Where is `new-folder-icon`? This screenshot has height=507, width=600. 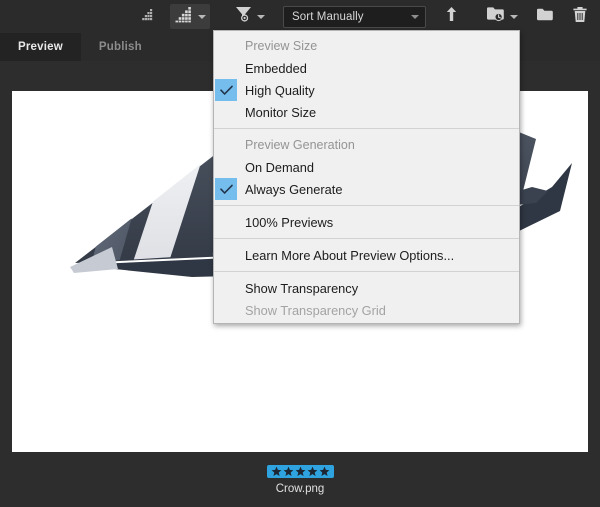
new-folder-icon is located at coordinates (545, 17).